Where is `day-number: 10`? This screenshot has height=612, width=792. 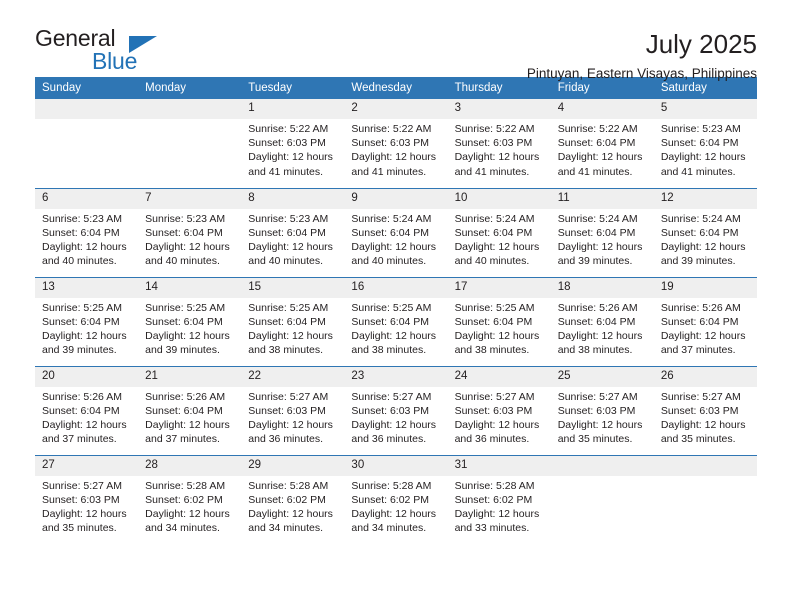 day-number: 10 is located at coordinates (499, 198).